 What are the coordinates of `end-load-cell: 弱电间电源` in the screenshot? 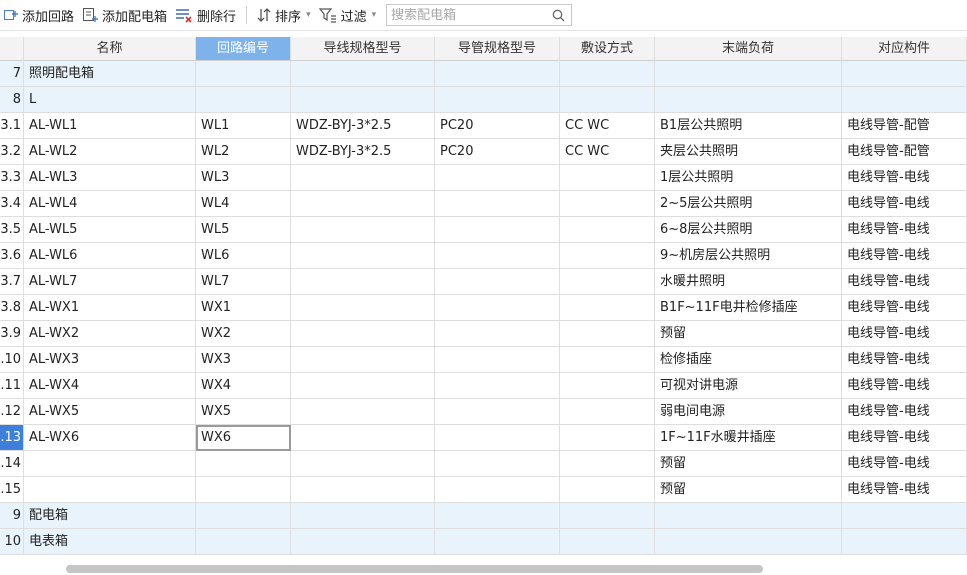 It's located at (748, 412).